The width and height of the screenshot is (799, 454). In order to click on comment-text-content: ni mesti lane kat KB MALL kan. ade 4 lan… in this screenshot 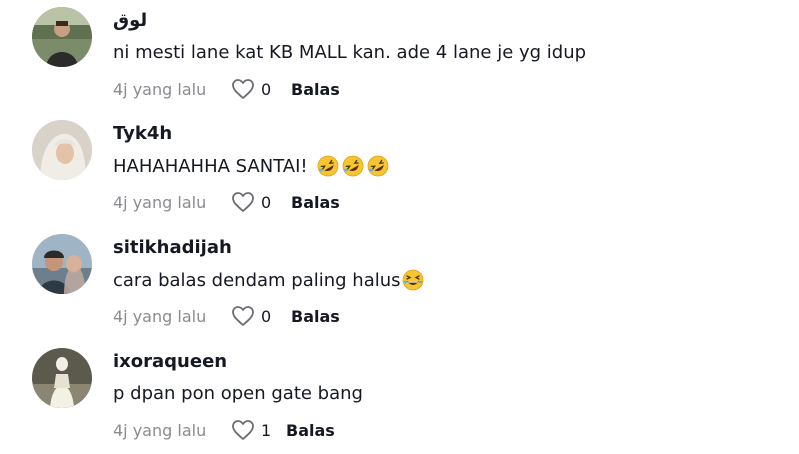, I will do `click(350, 52)`.